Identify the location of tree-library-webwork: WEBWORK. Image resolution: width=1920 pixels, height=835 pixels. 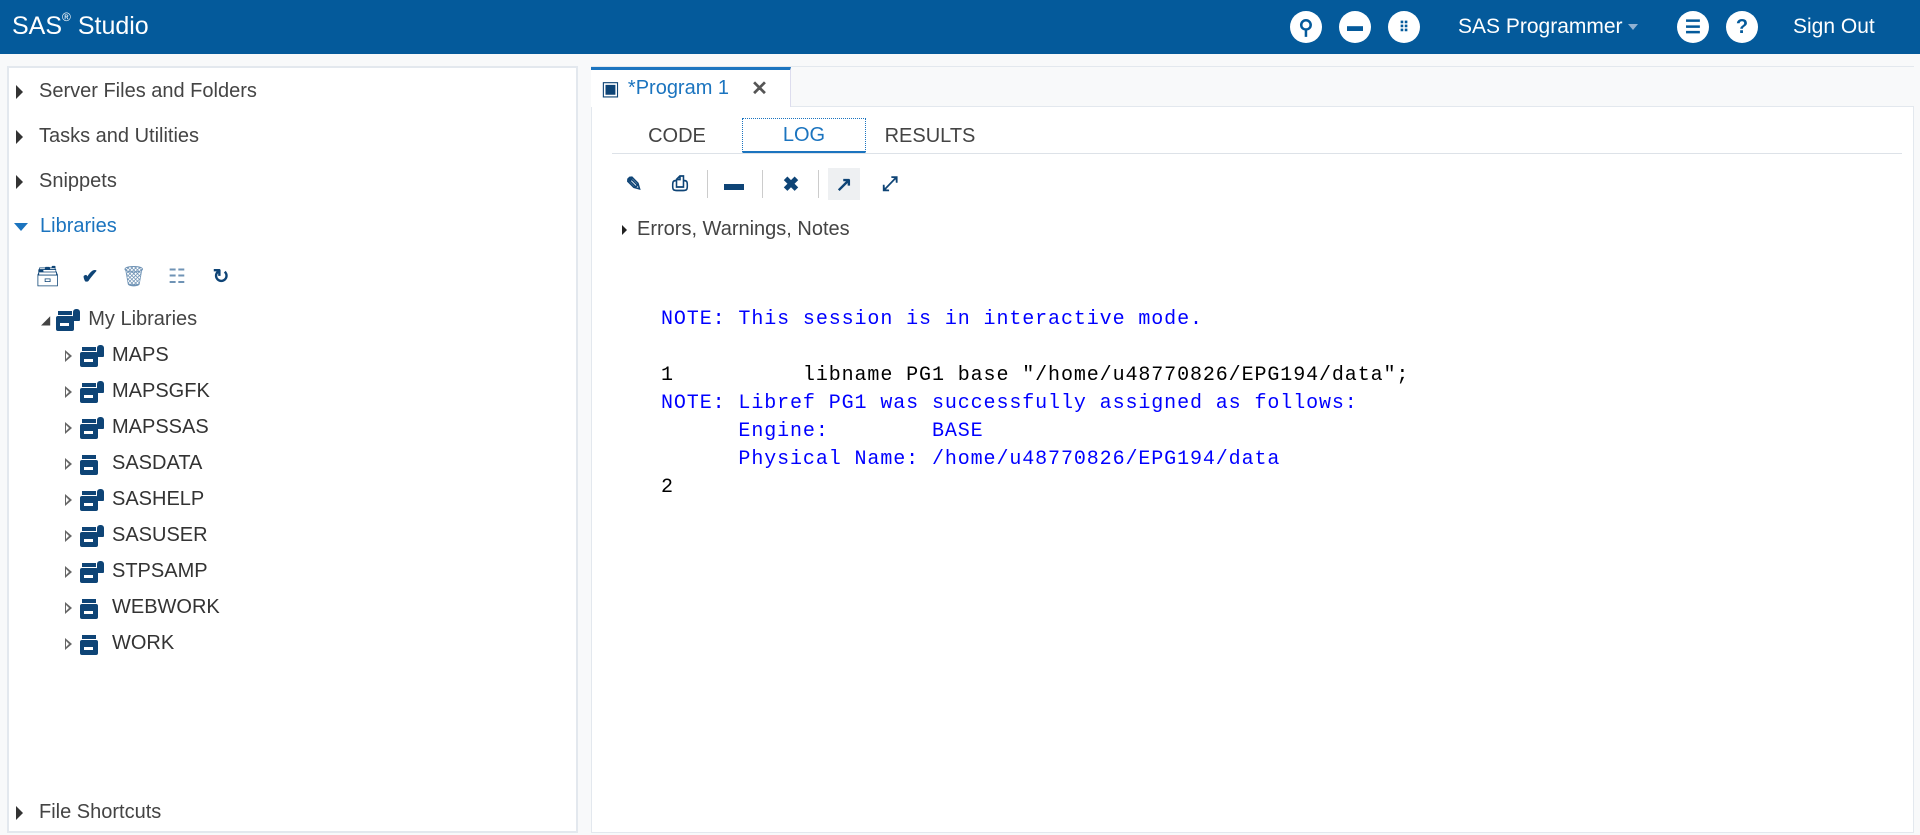
(142, 607).